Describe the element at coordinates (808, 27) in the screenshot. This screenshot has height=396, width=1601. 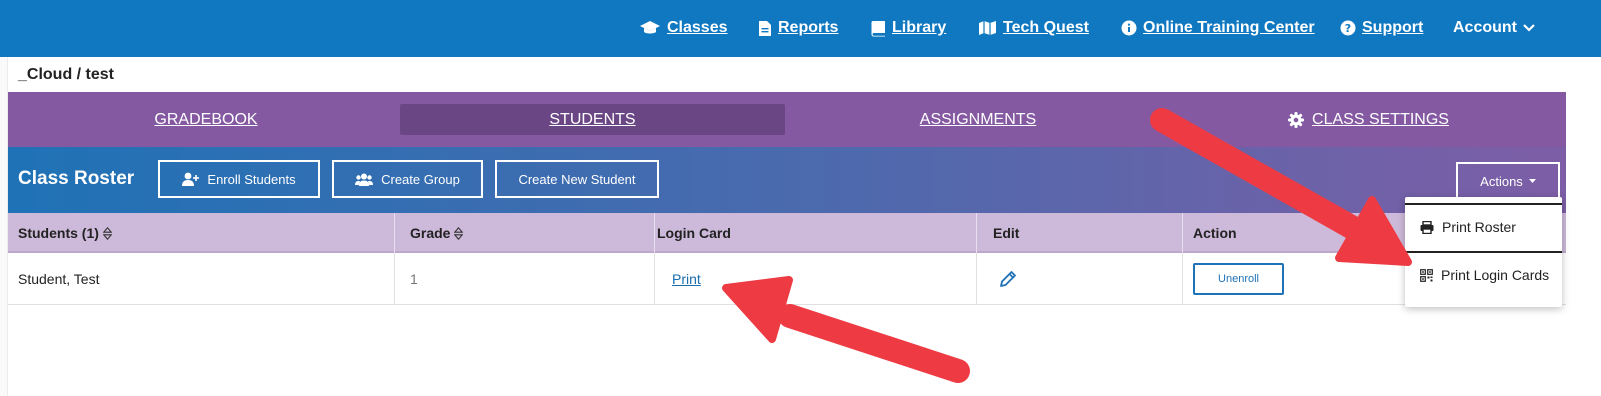
I see `nav-reports-label: Reports` at that location.